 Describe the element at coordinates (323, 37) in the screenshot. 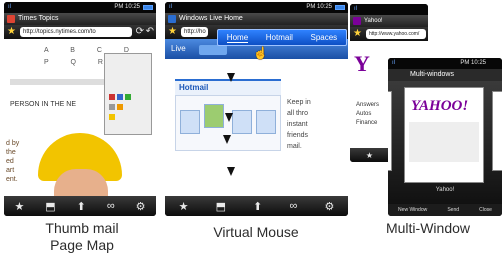

I see `menu-item-spaces: Spaces` at that location.